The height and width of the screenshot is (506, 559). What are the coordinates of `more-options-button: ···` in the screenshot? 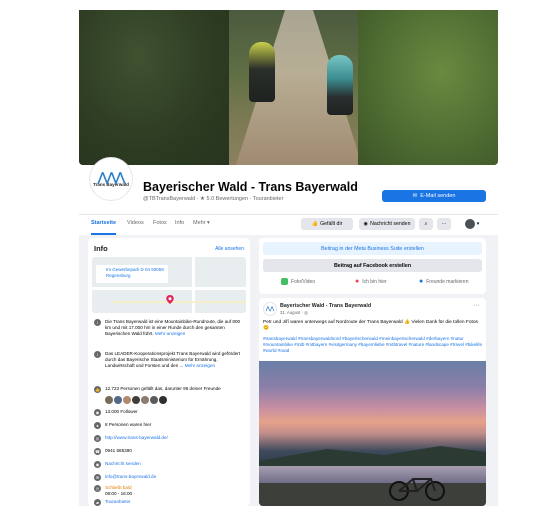 It's located at (444, 224).